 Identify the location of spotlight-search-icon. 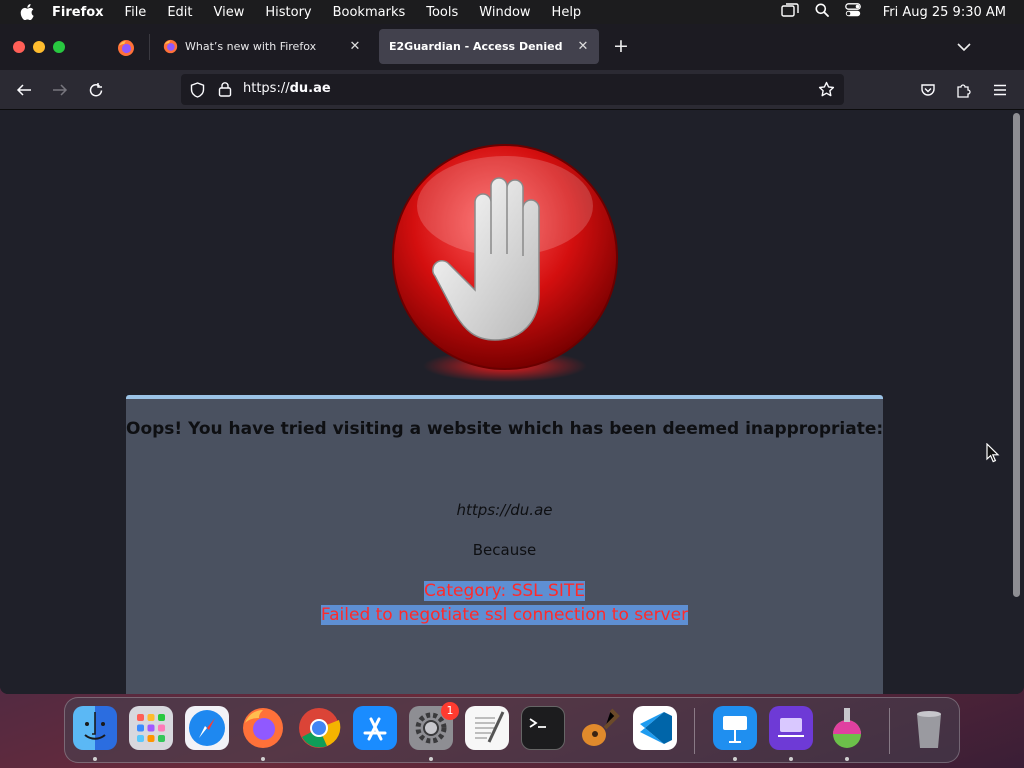
(822, 12).